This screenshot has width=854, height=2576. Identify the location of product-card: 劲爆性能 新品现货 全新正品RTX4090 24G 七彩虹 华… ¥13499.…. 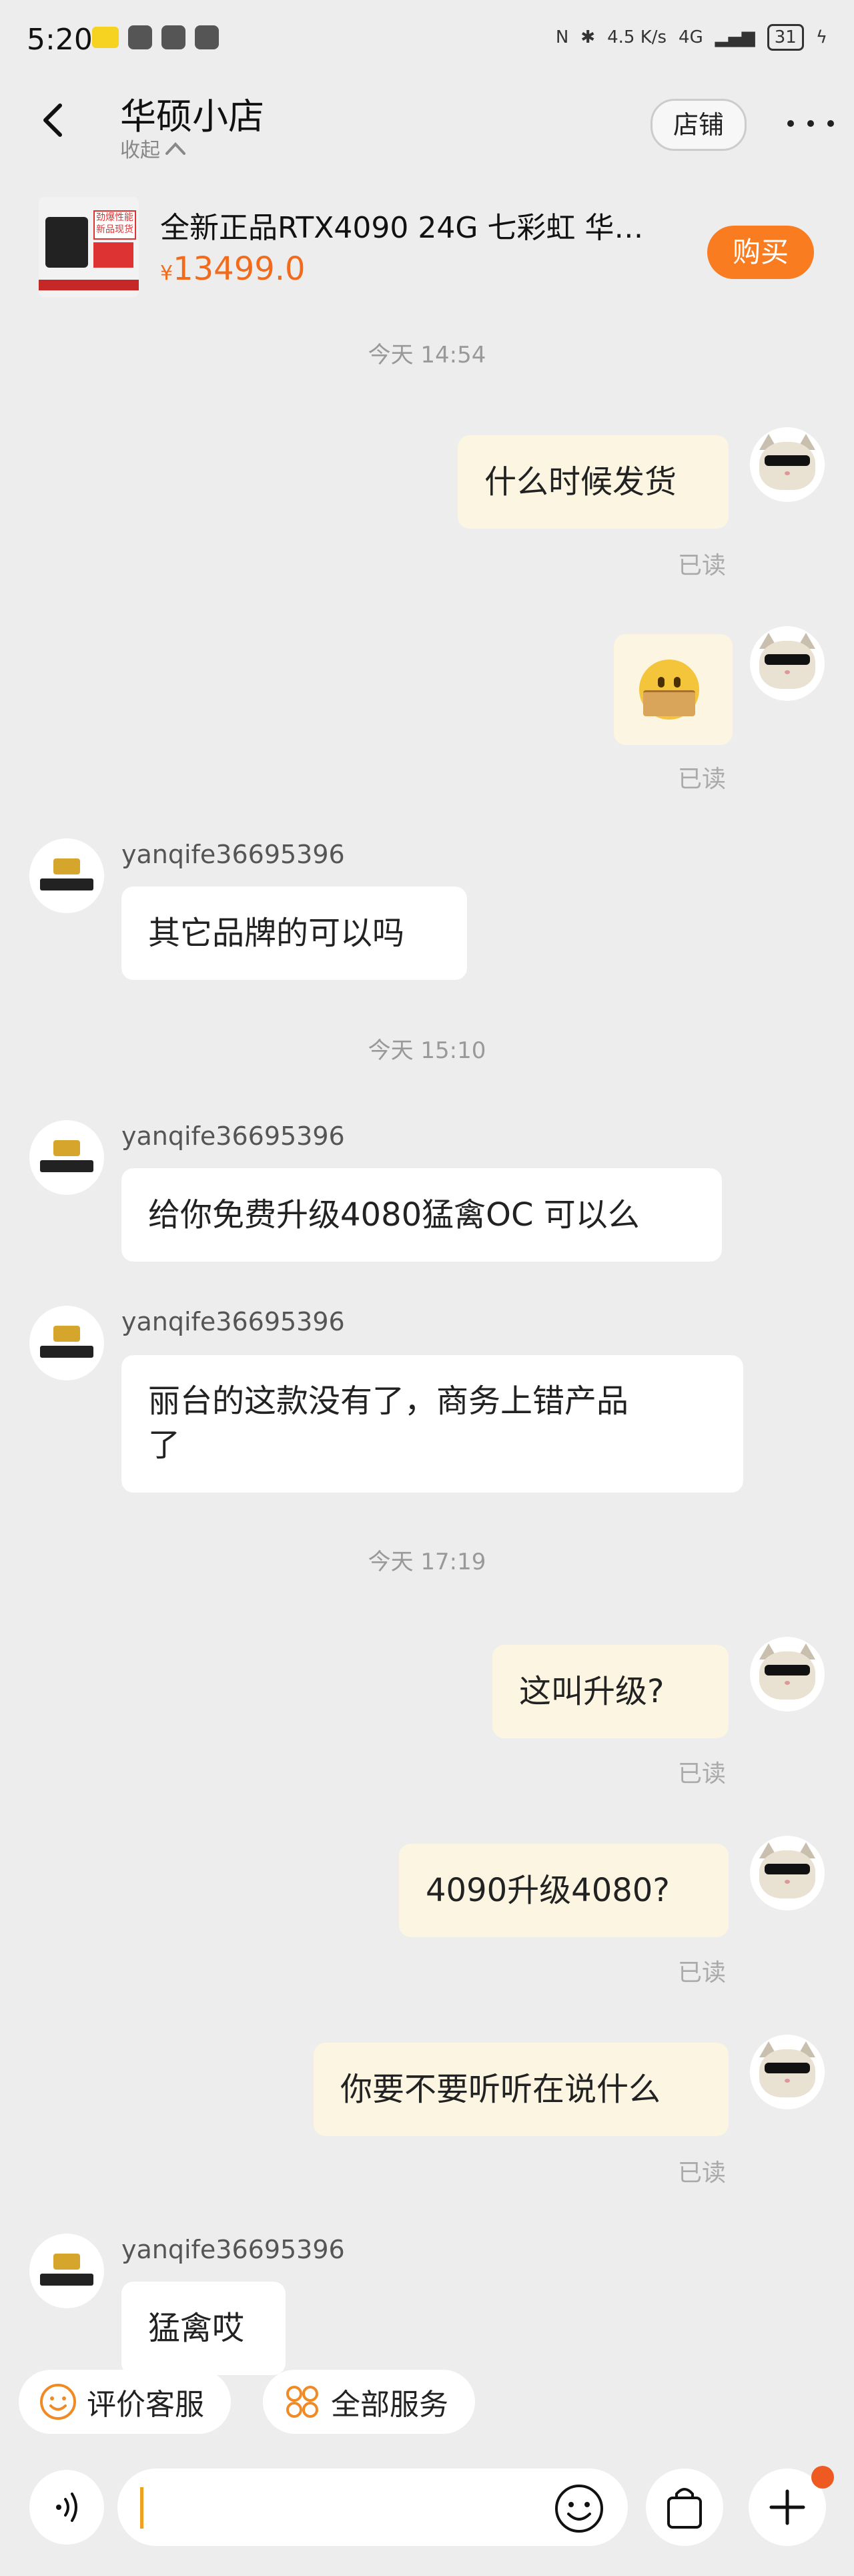
(427, 243).